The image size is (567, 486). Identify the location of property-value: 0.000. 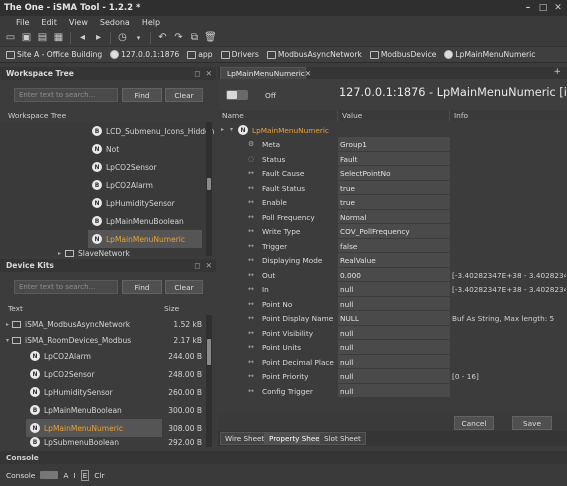
(394, 274).